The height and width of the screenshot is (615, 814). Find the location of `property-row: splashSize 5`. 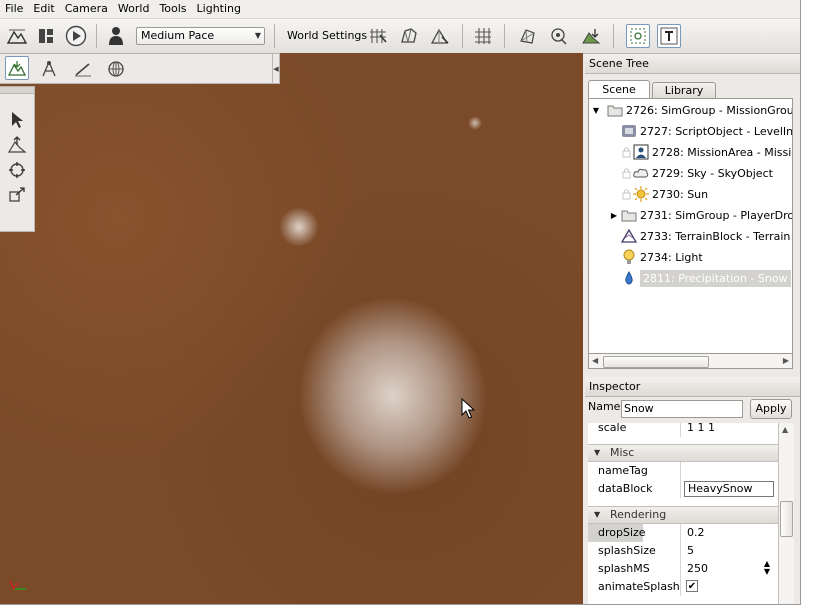

property-row: splashSize 5 is located at coordinates (683, 551).